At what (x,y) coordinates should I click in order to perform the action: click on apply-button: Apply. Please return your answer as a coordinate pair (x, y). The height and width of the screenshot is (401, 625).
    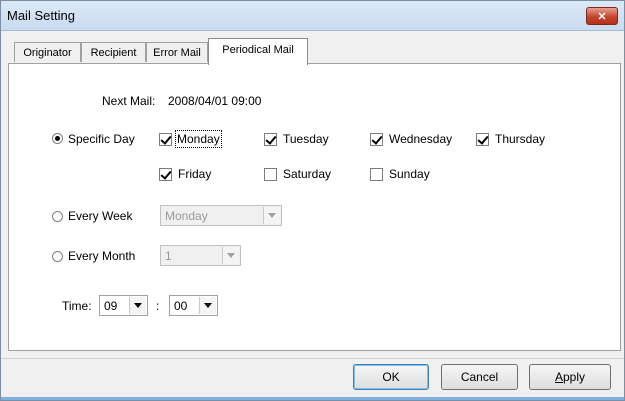
    Looking at the image, I should click on (570, 377).